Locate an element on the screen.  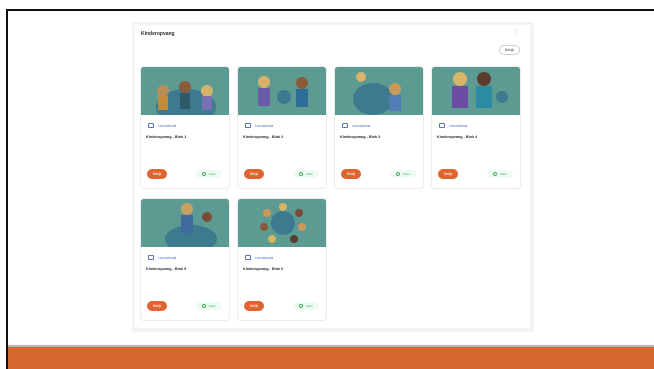
card-title: Kinderopvang - Blok 1 is located at coordinates (166, 137).